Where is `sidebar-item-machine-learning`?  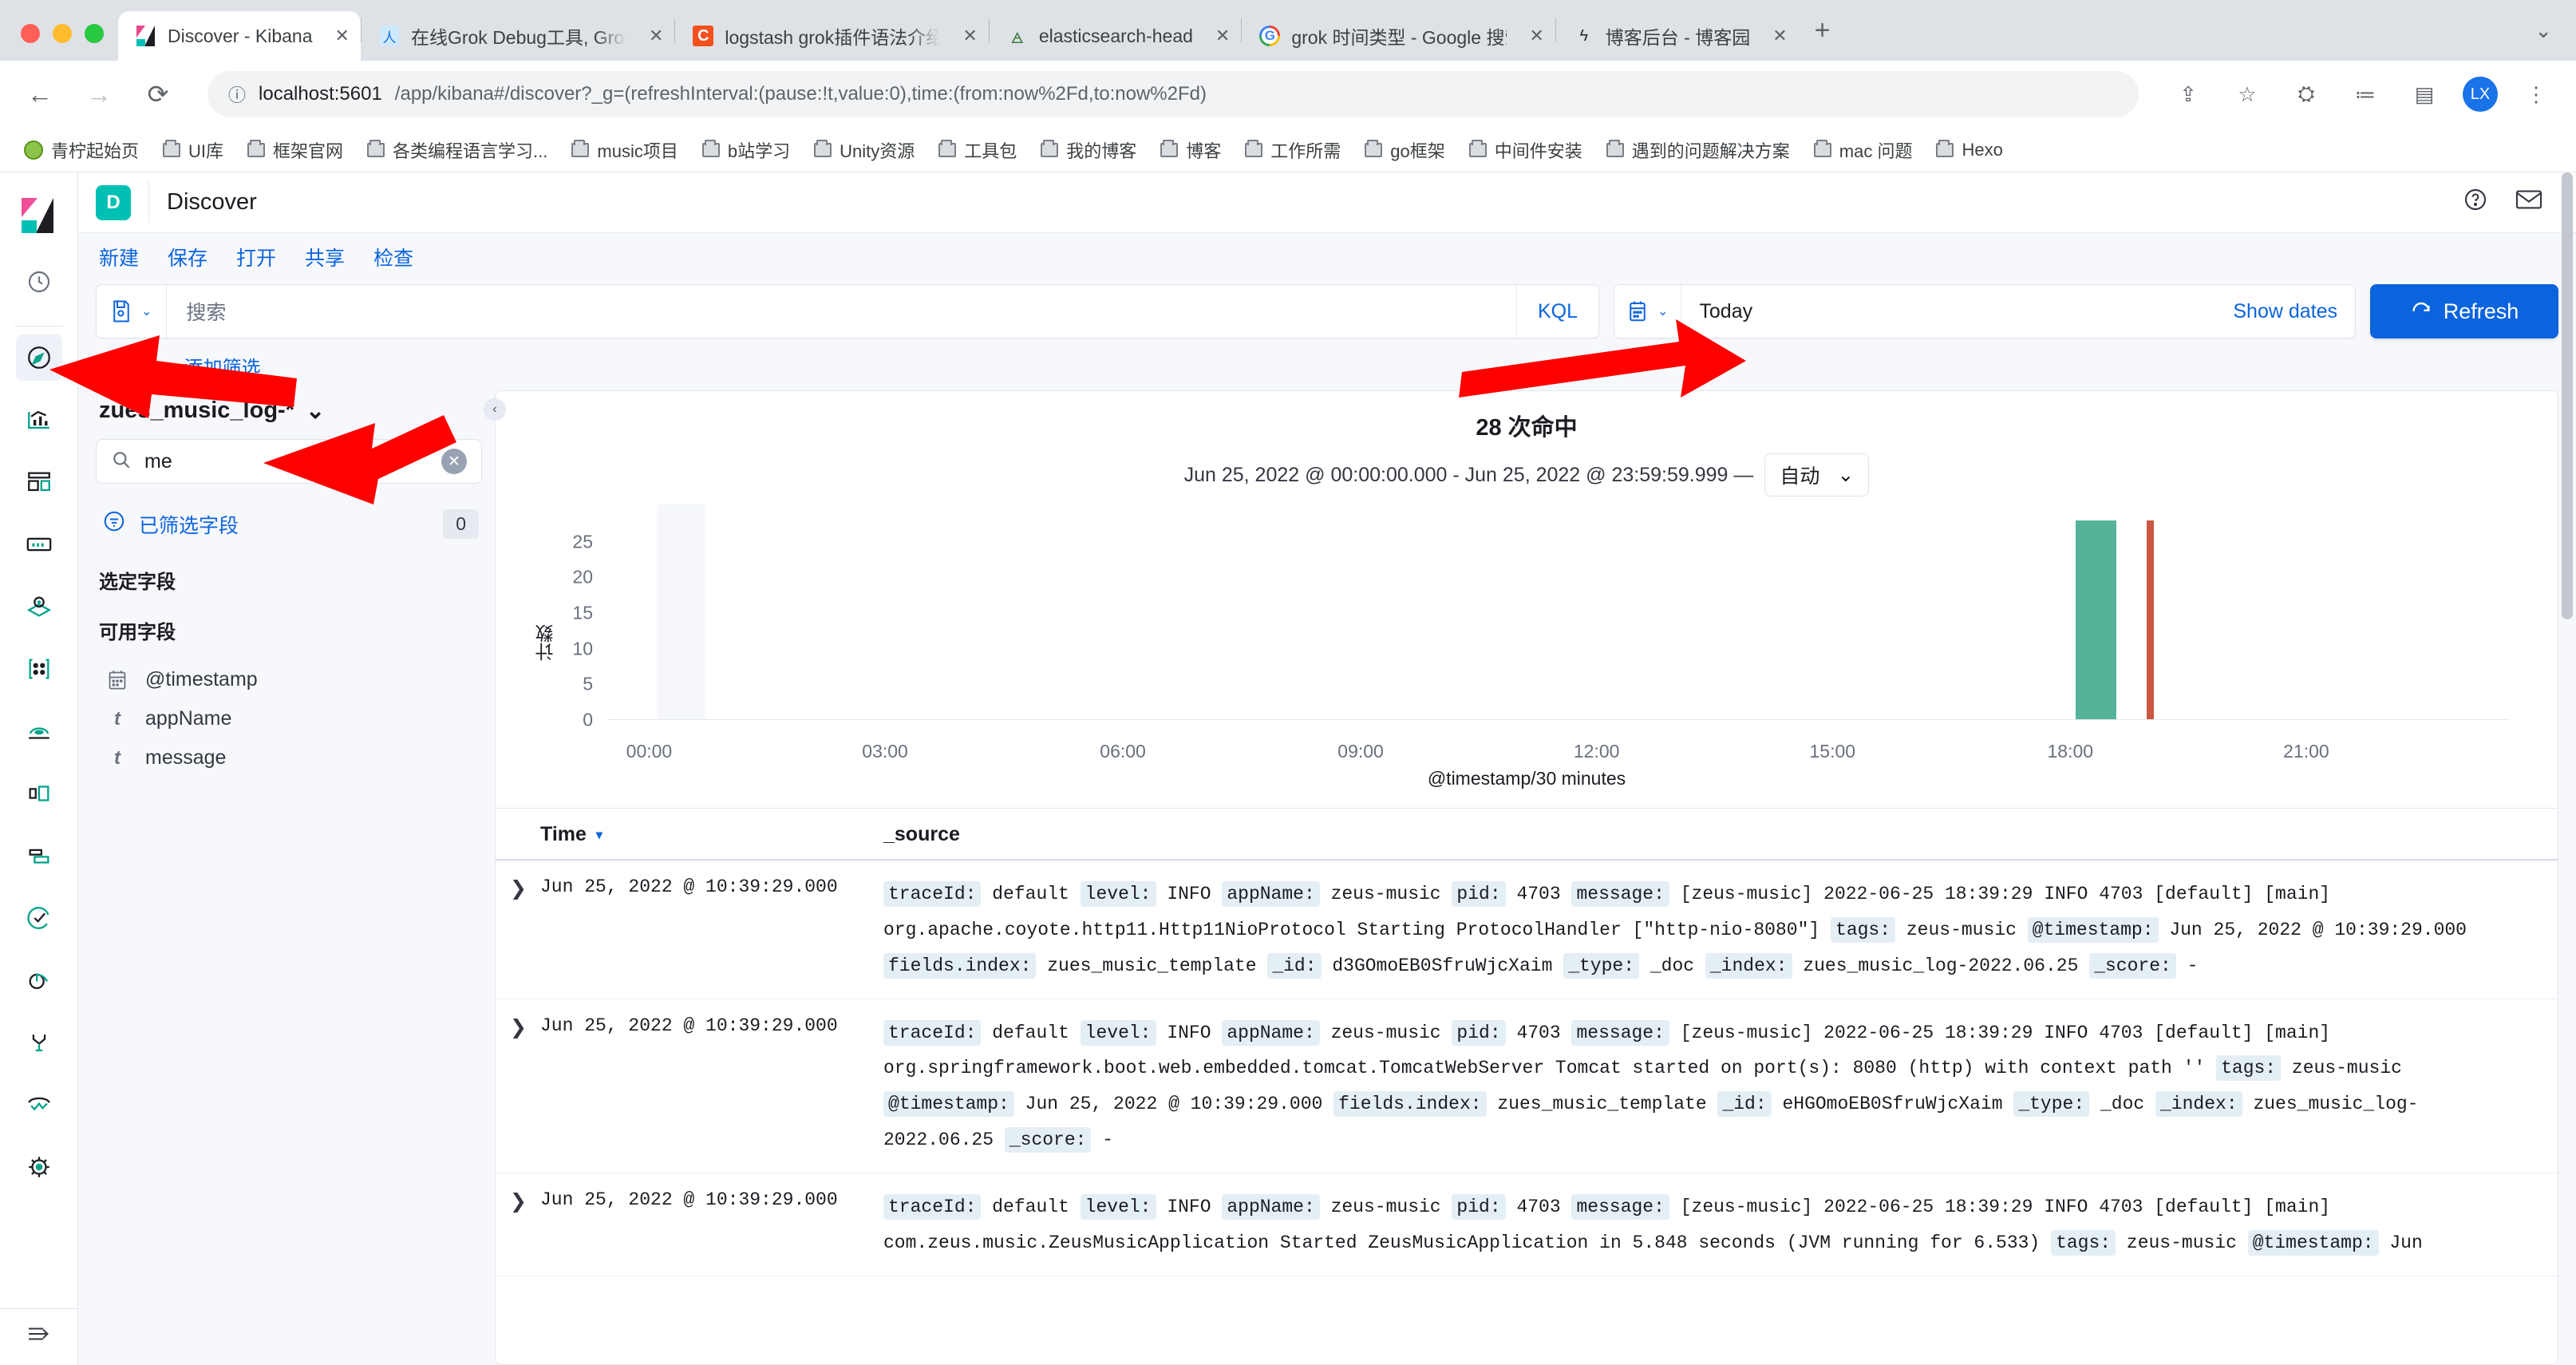
sidebar-item-machine-learning is located at coordinates (39, 669).